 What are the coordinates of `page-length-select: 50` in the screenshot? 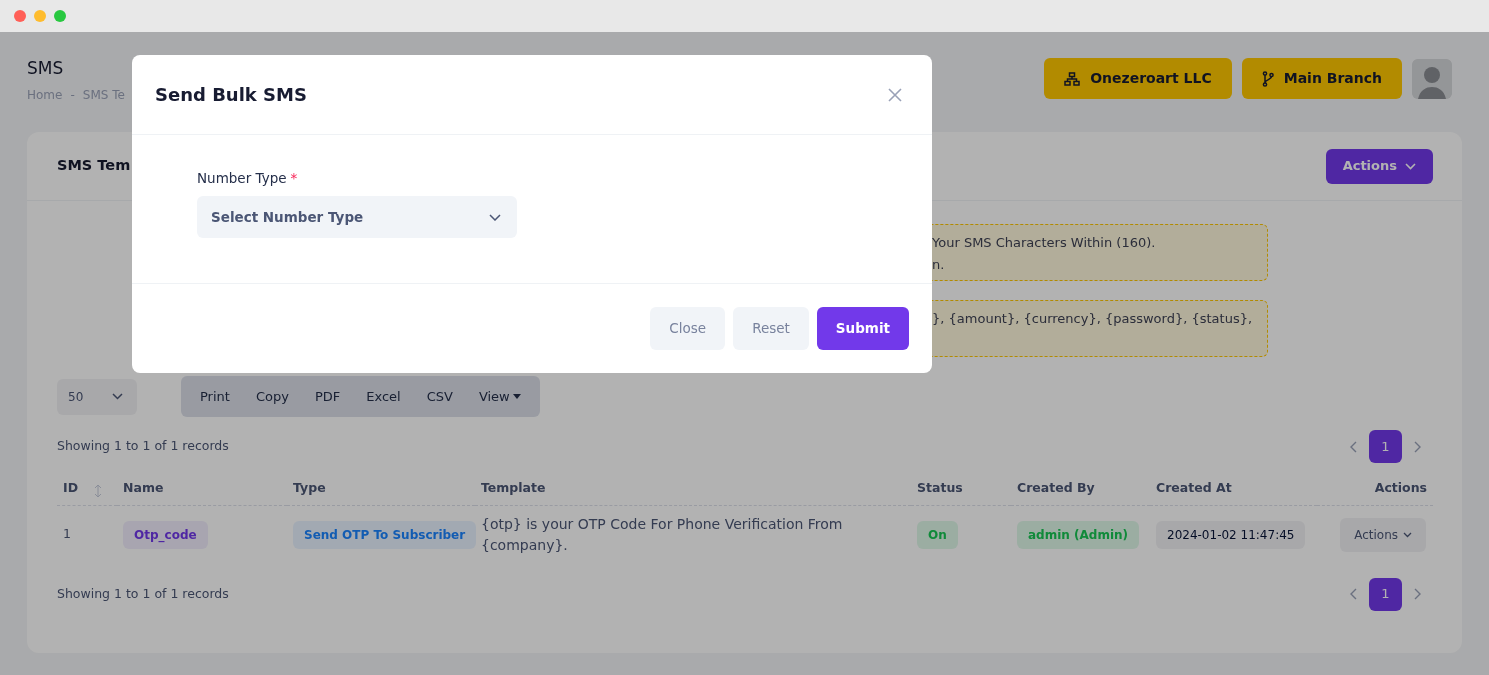 It's located at (97, 396).